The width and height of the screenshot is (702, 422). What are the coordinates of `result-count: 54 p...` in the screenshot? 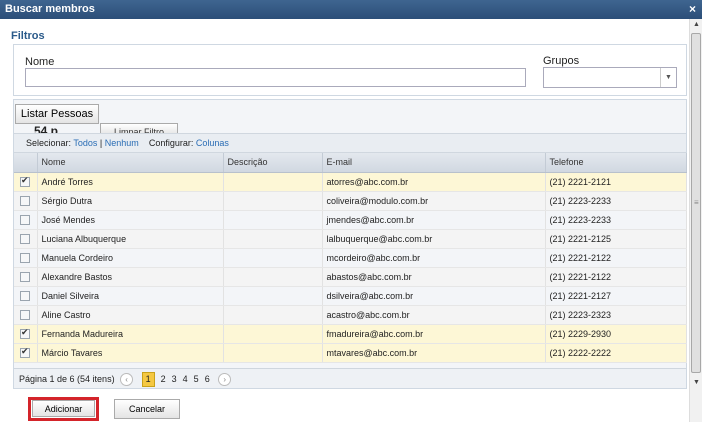 It's located at (51, 128).